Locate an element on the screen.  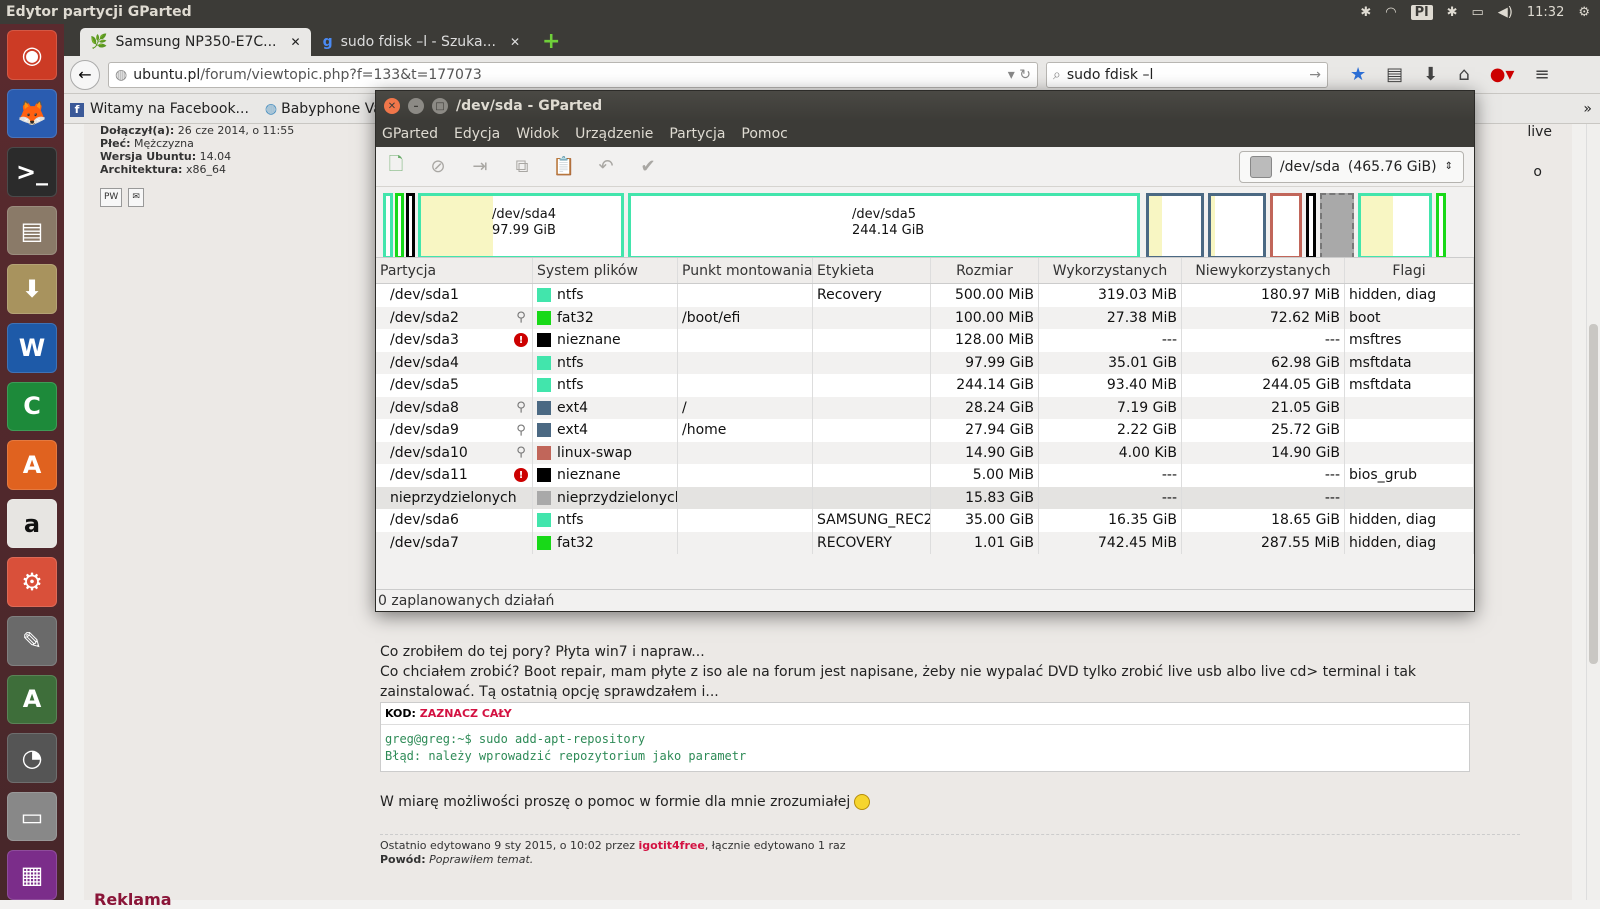
device-selector: /dev/sda (465.76 GiB) ⇕ is located at coordinates (1351, 166).